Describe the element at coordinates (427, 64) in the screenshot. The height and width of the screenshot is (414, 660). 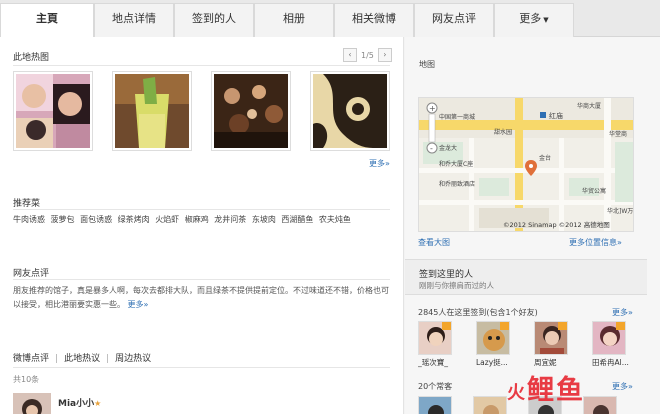
I see `map-title: 地图` at that location.